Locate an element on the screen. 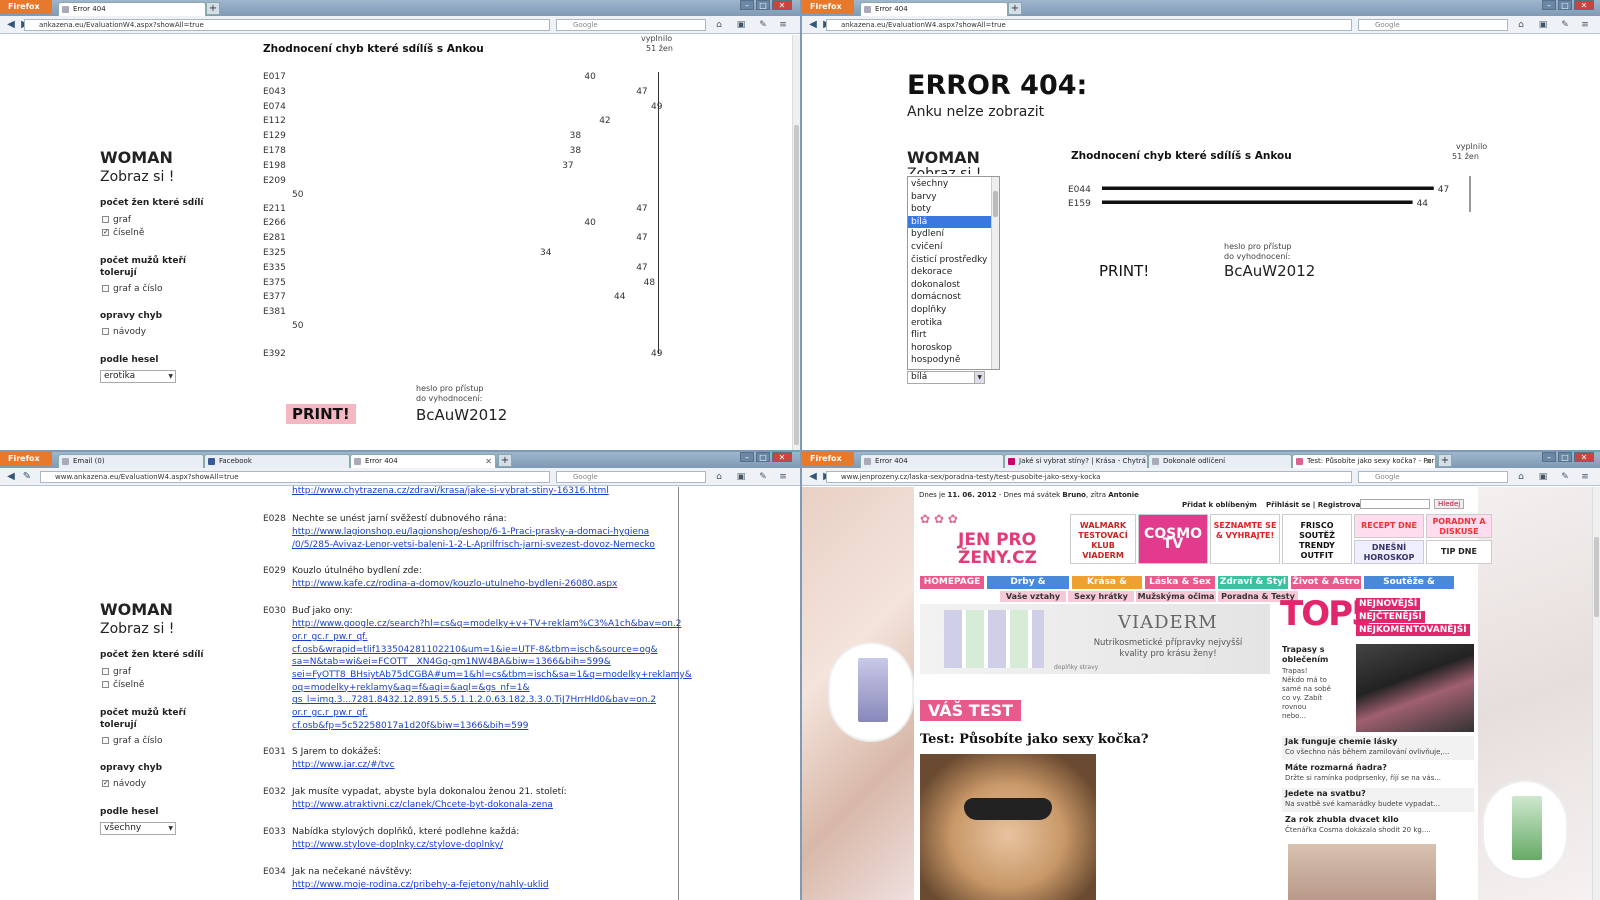  firefox-menu-button: Firefox is located at coordinates (828, 7).